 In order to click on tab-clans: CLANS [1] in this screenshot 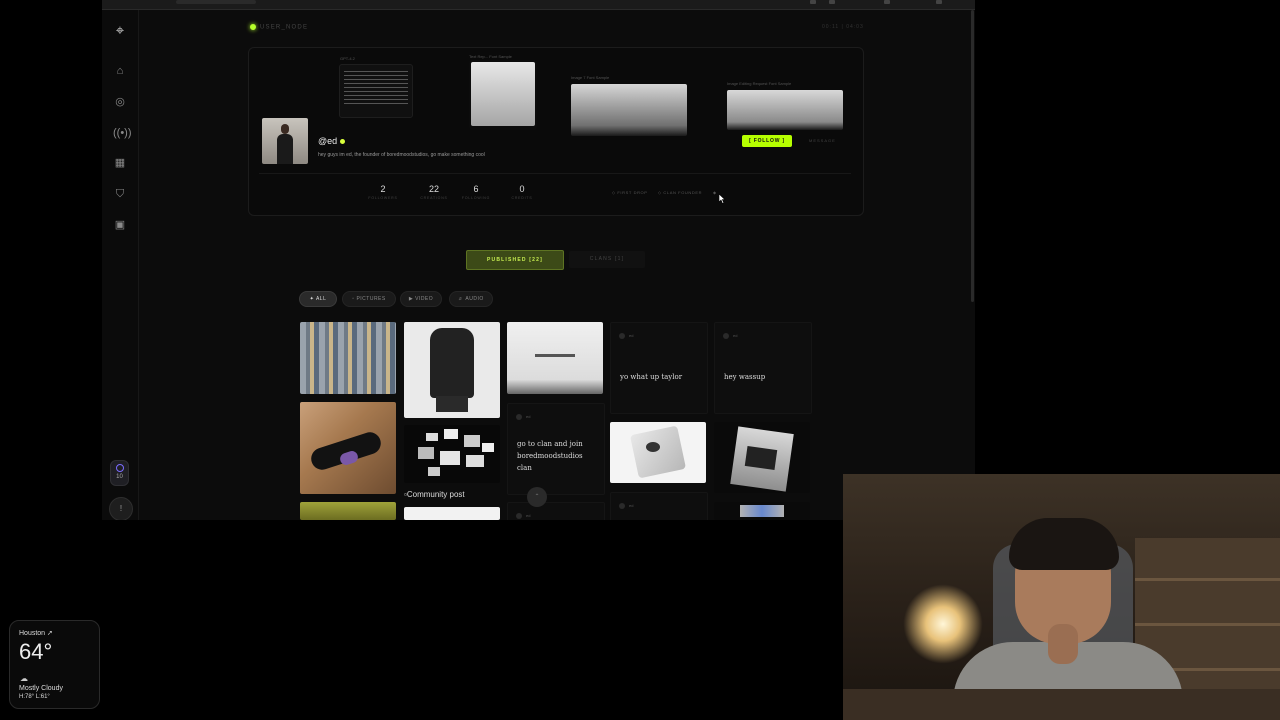, I will do `click(607, 259)`.